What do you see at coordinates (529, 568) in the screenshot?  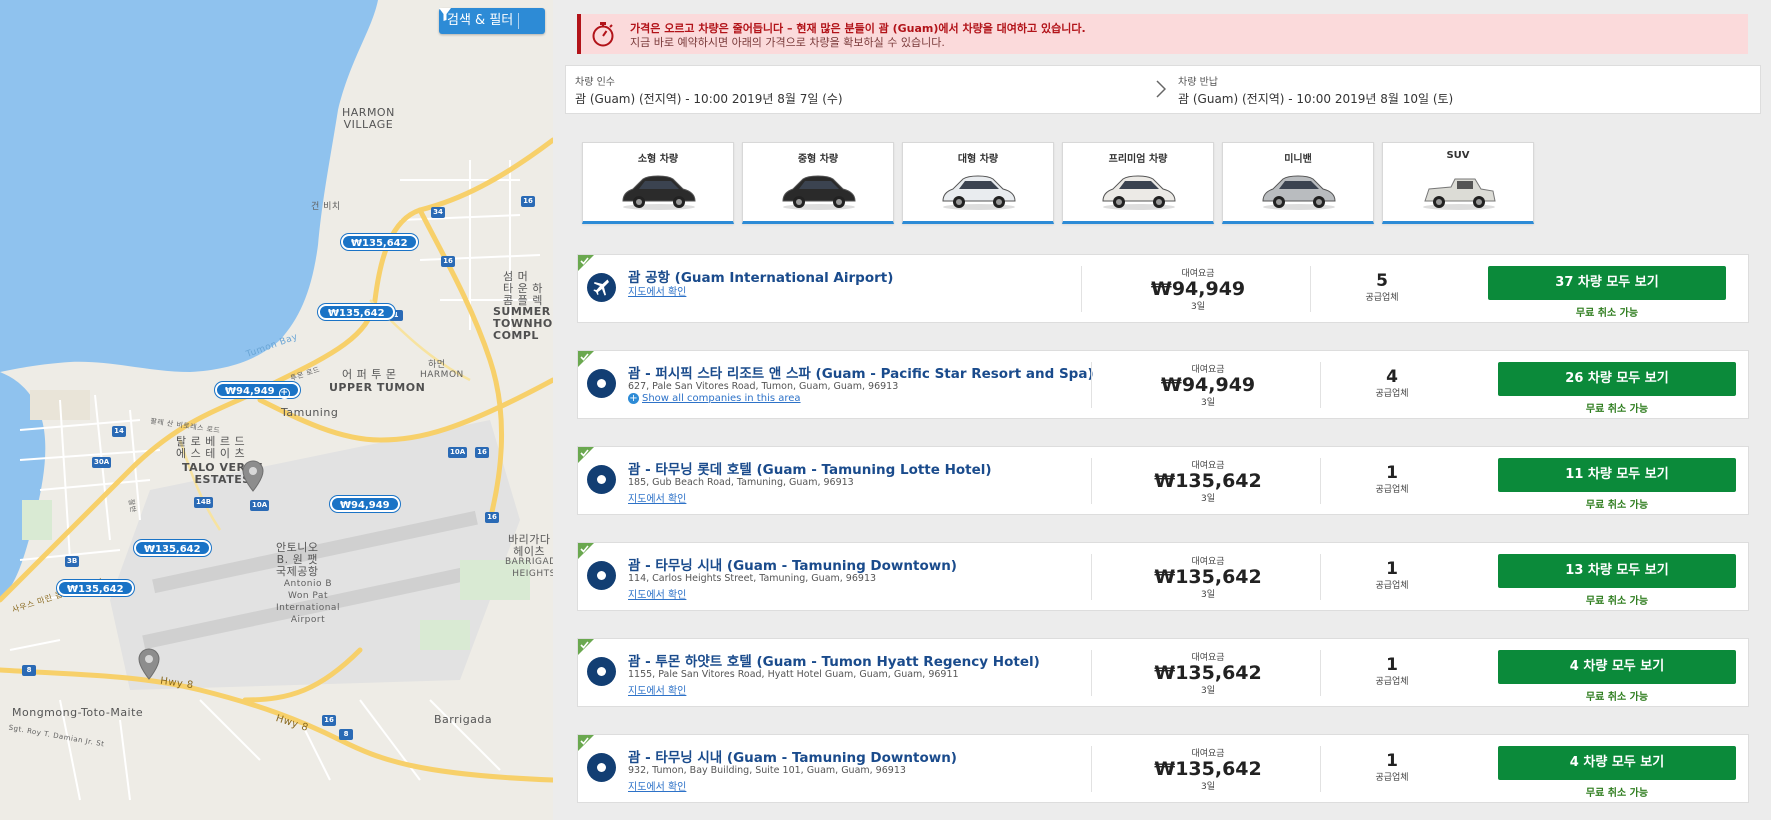 I see `map-label-barrigada-heights: BARRIGADA HEIGHTS` at bounding box center [529, 568].